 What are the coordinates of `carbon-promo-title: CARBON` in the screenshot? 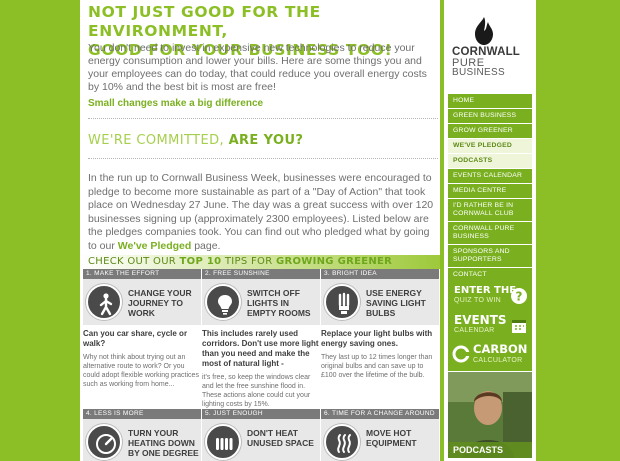 It's located at (500, 349).